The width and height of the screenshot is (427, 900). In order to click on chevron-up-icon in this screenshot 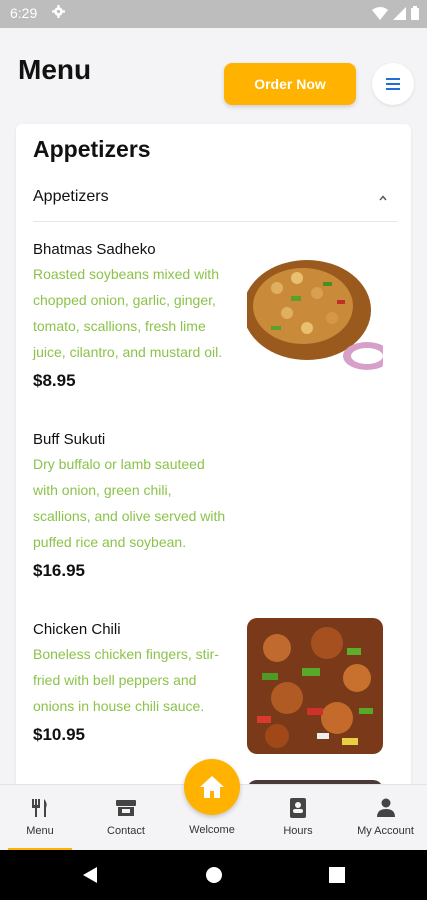, I will do `click(383, 198)`.